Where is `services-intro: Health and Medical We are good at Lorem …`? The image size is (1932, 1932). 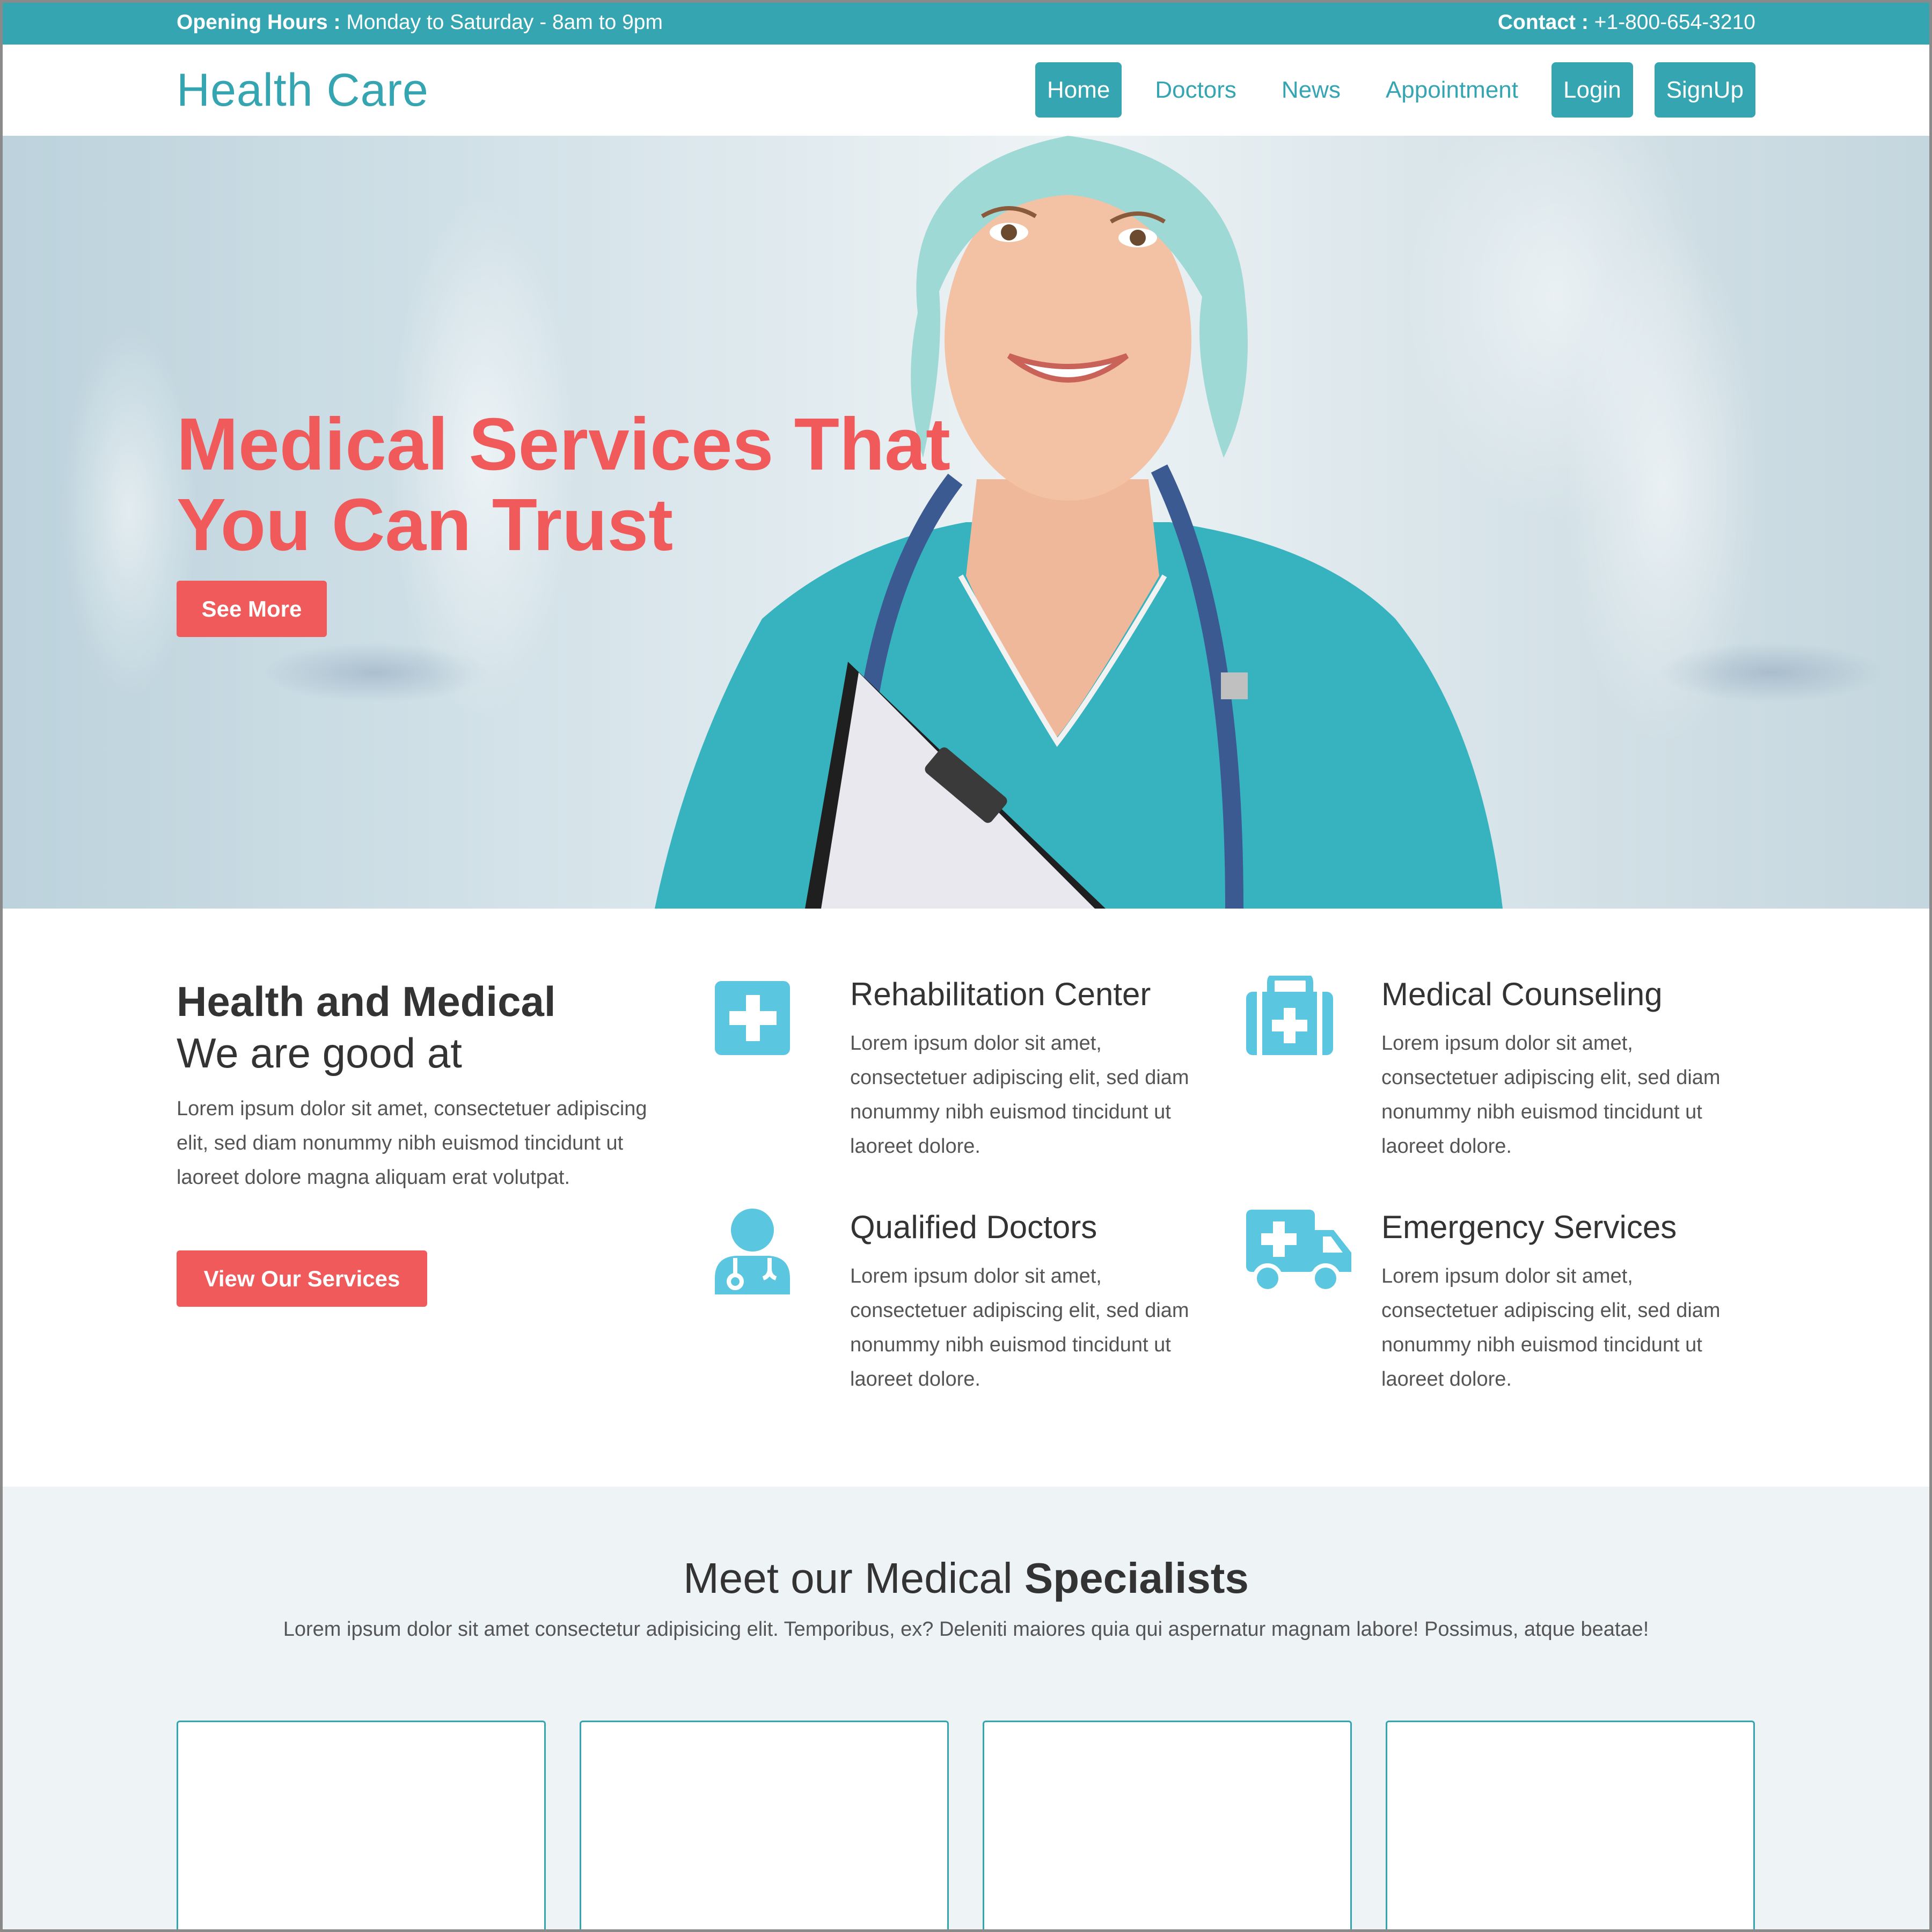 services-intro: Health and Medical We are good at Lorem … is located at coordinates (431, 1085).